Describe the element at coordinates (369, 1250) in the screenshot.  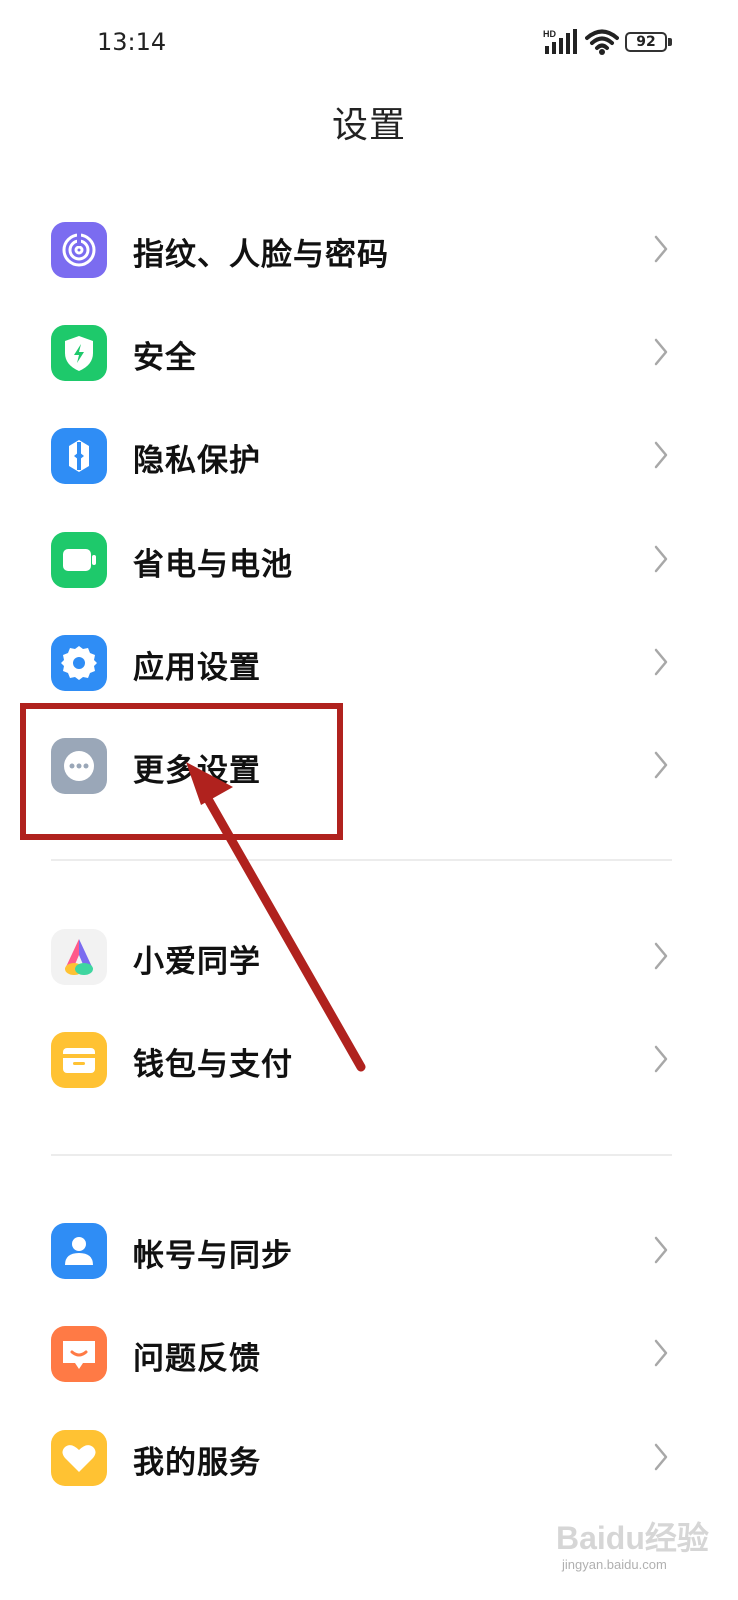
I see `settings-item-account-sync: 帐号与同步` at that location.